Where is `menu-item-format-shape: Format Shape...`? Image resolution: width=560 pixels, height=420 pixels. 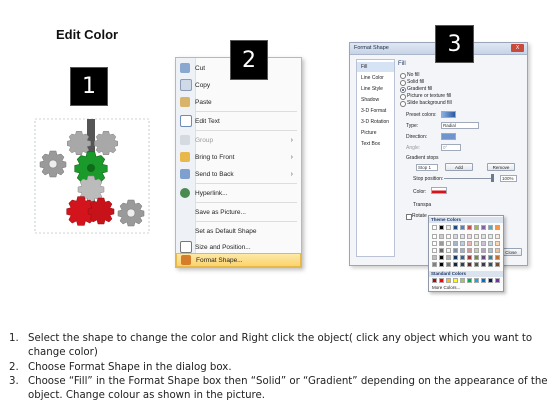 menu-item-format-shape: Format Shape... is located at coordinates (238, 260).